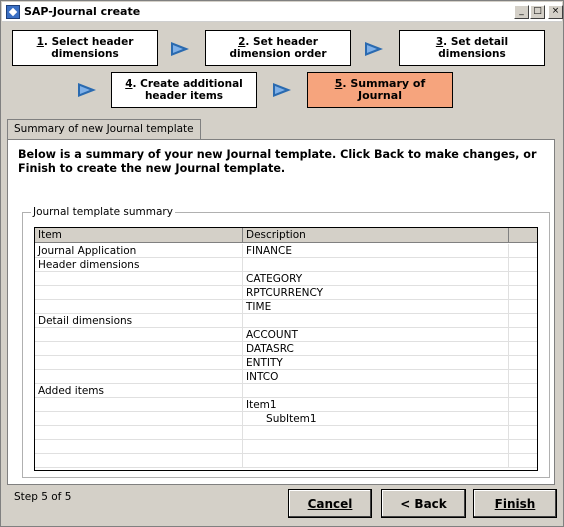 This screenshot has height=527, width=564. What do you see at coordinates (376, 419) in the screenshot?
I see `cell-description: SubItem1` at bounding box center [376, 419].